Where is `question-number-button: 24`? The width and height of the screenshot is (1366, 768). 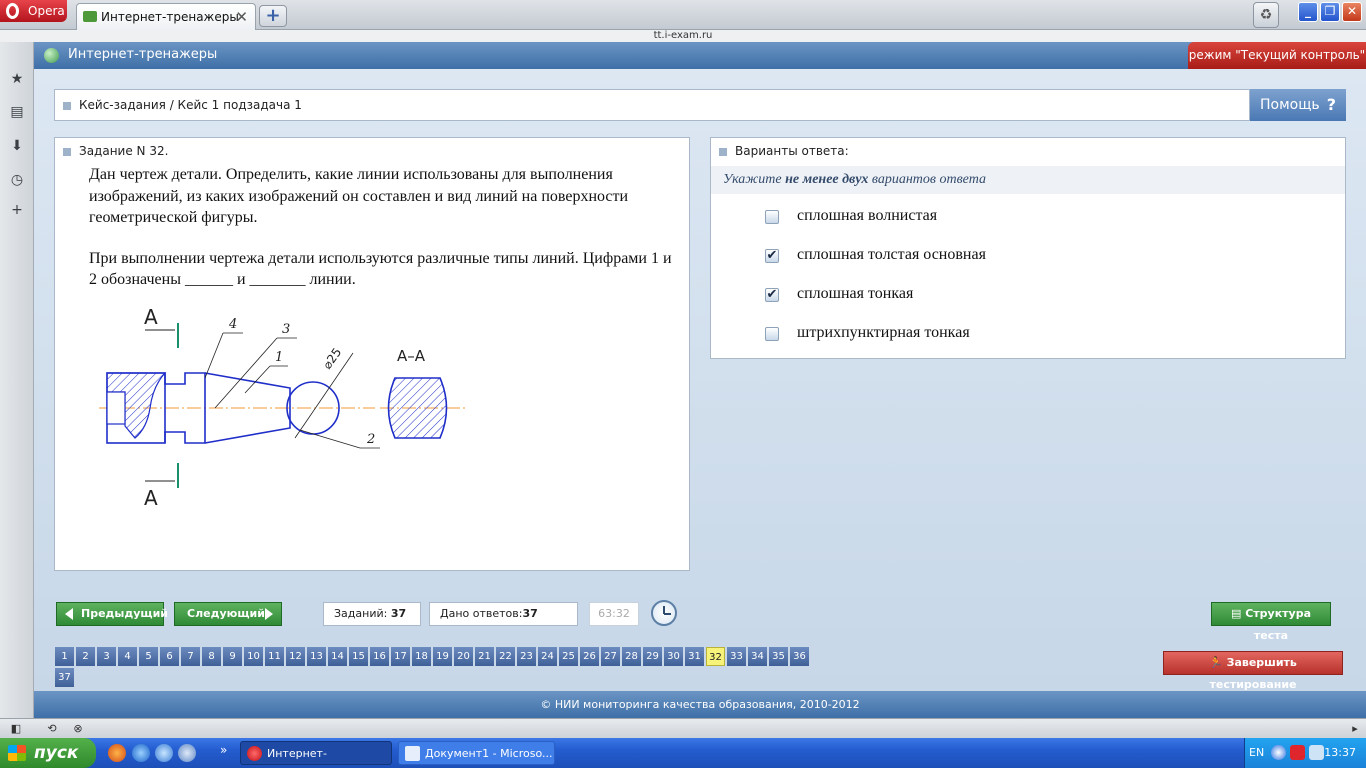 question-number-button: 24 is located at coordinates (547, 656).